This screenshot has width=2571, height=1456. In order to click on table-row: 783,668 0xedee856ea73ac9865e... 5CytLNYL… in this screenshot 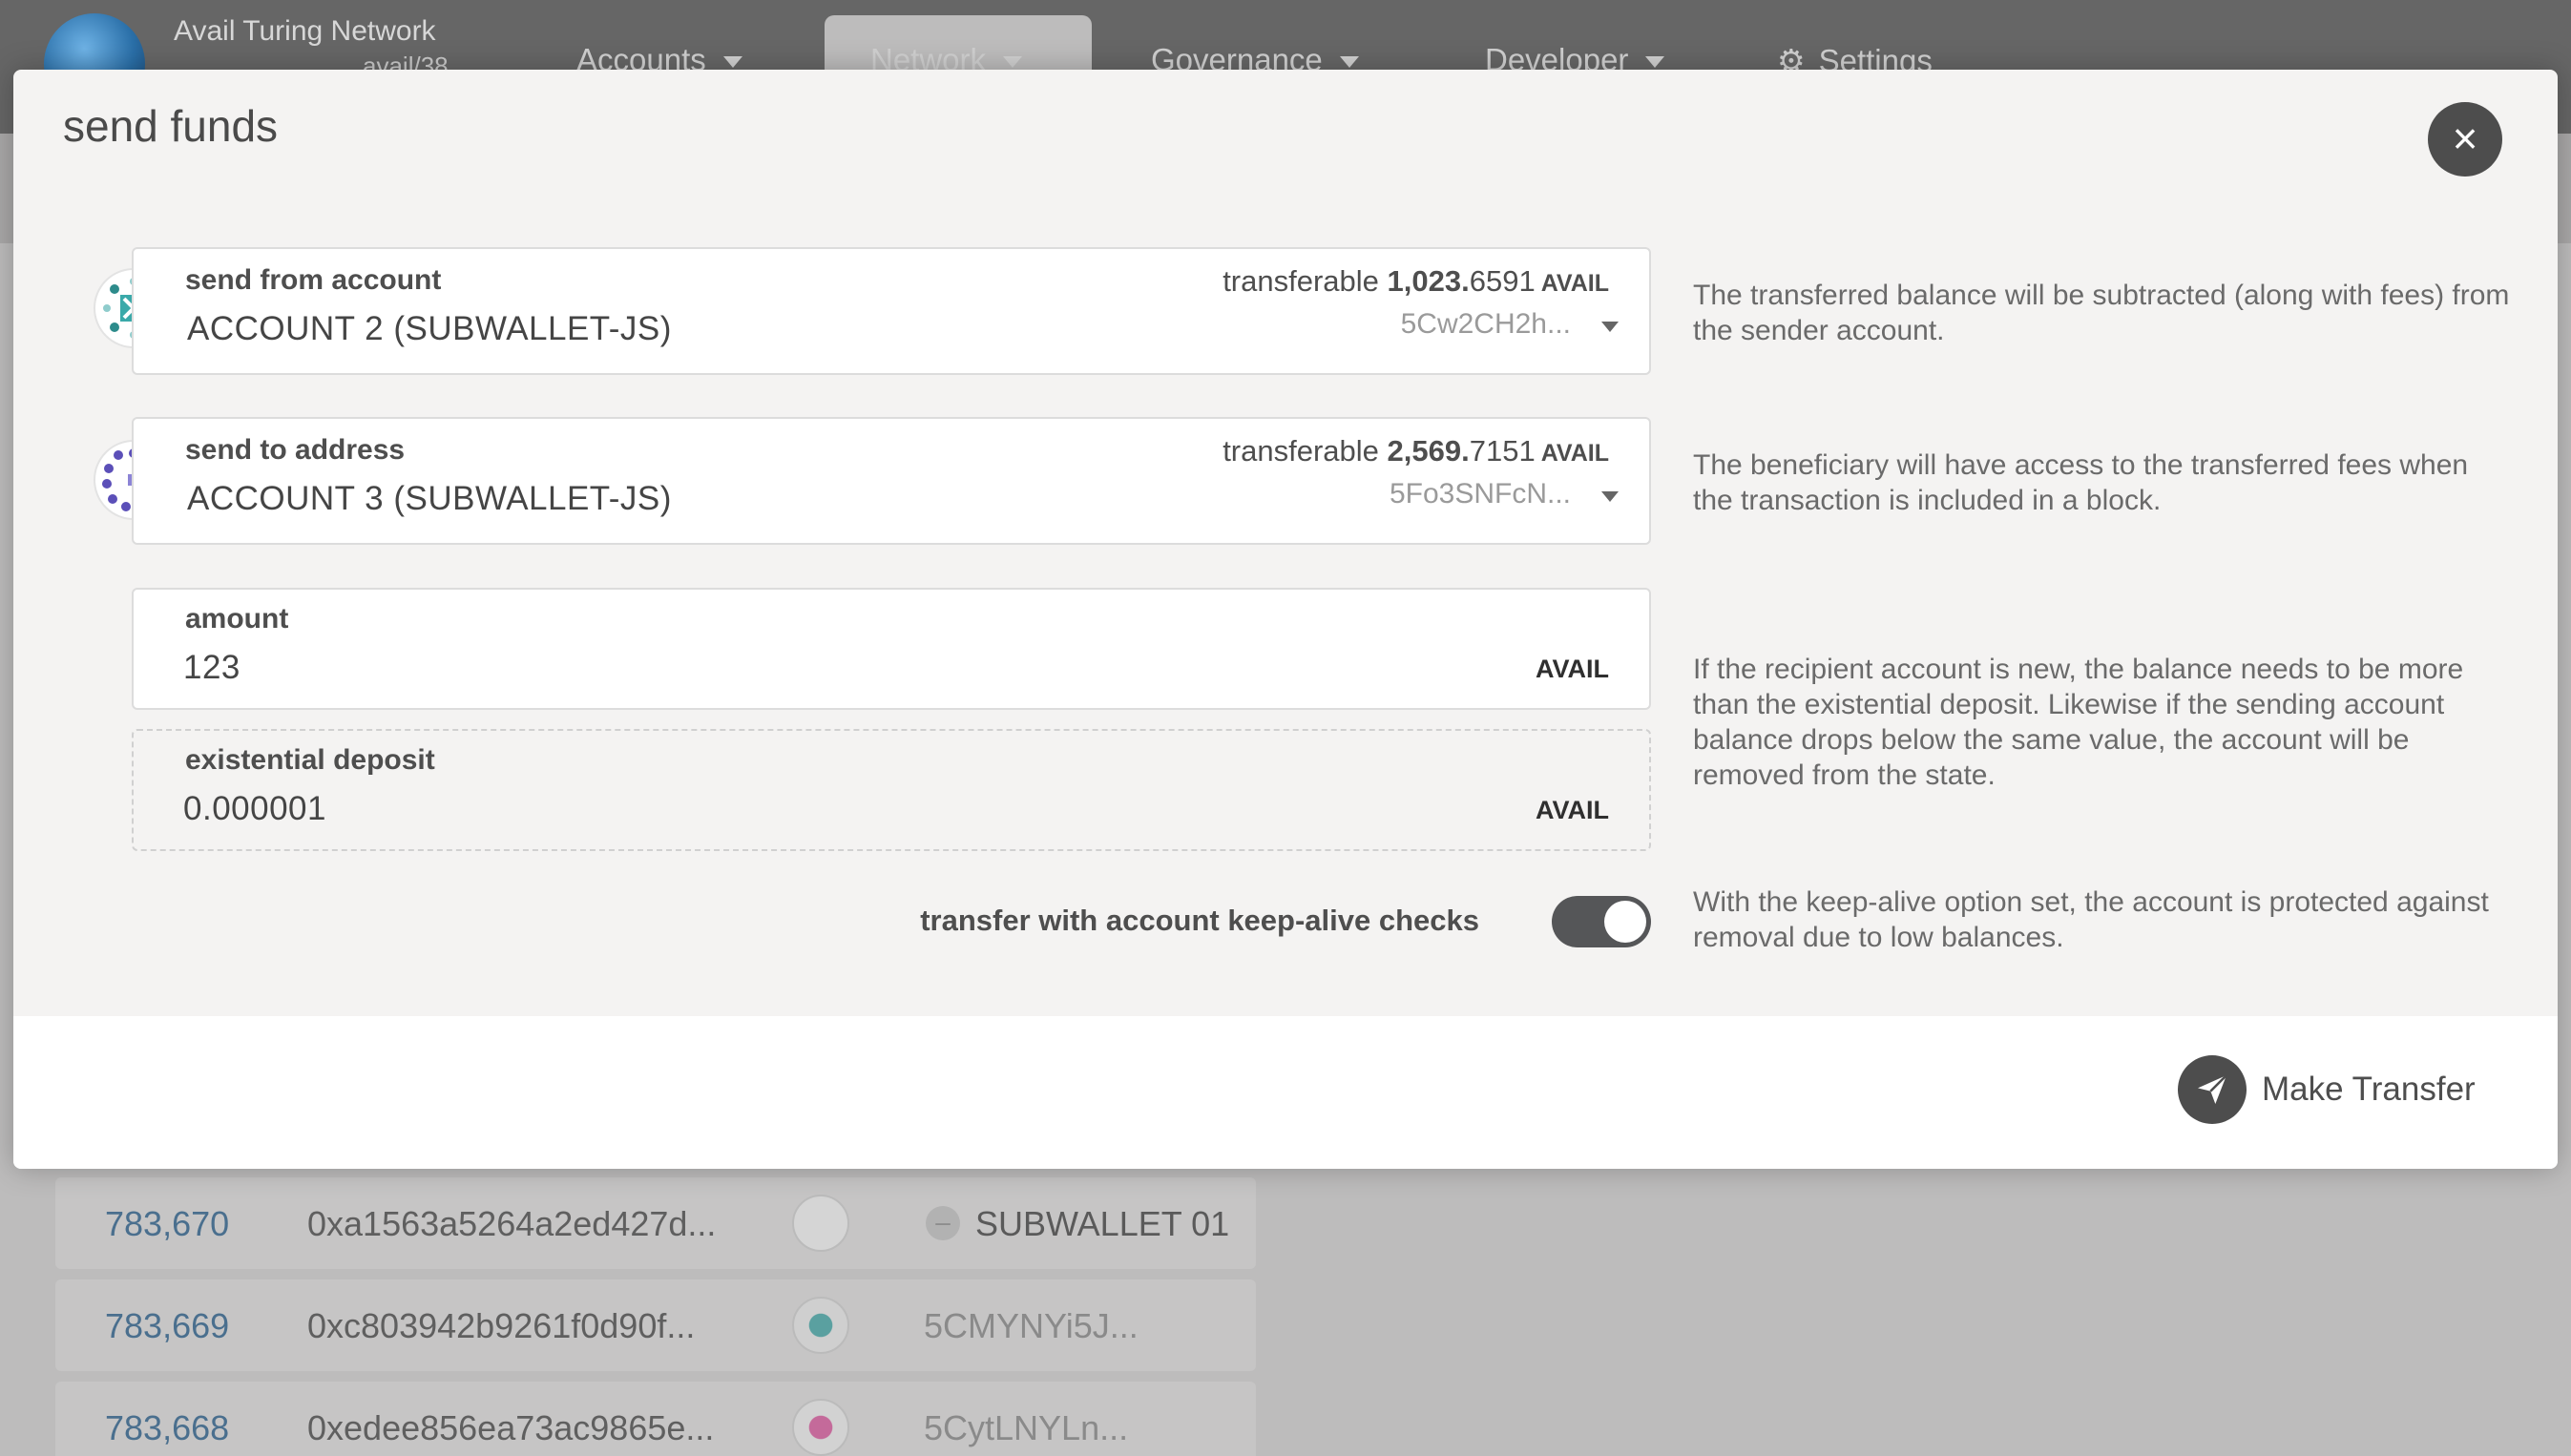, I will do `click(656, 1419)`.